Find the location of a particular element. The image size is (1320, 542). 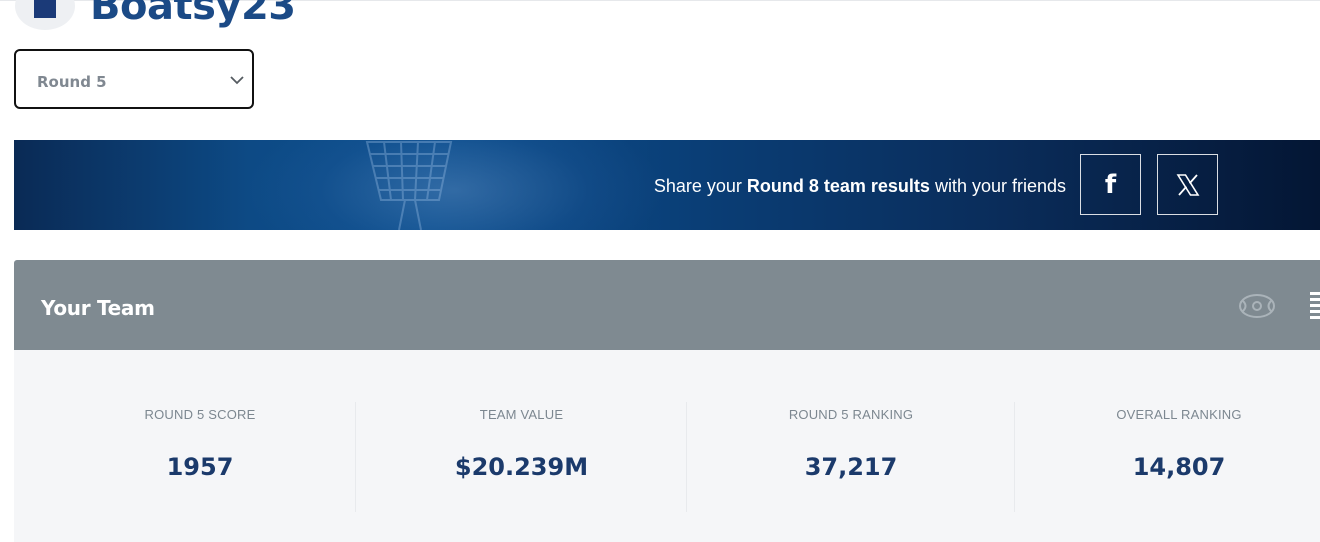

stat-round-ranking: ROUND 5 RANKING 37,217 is located at coordinates (851, 446).